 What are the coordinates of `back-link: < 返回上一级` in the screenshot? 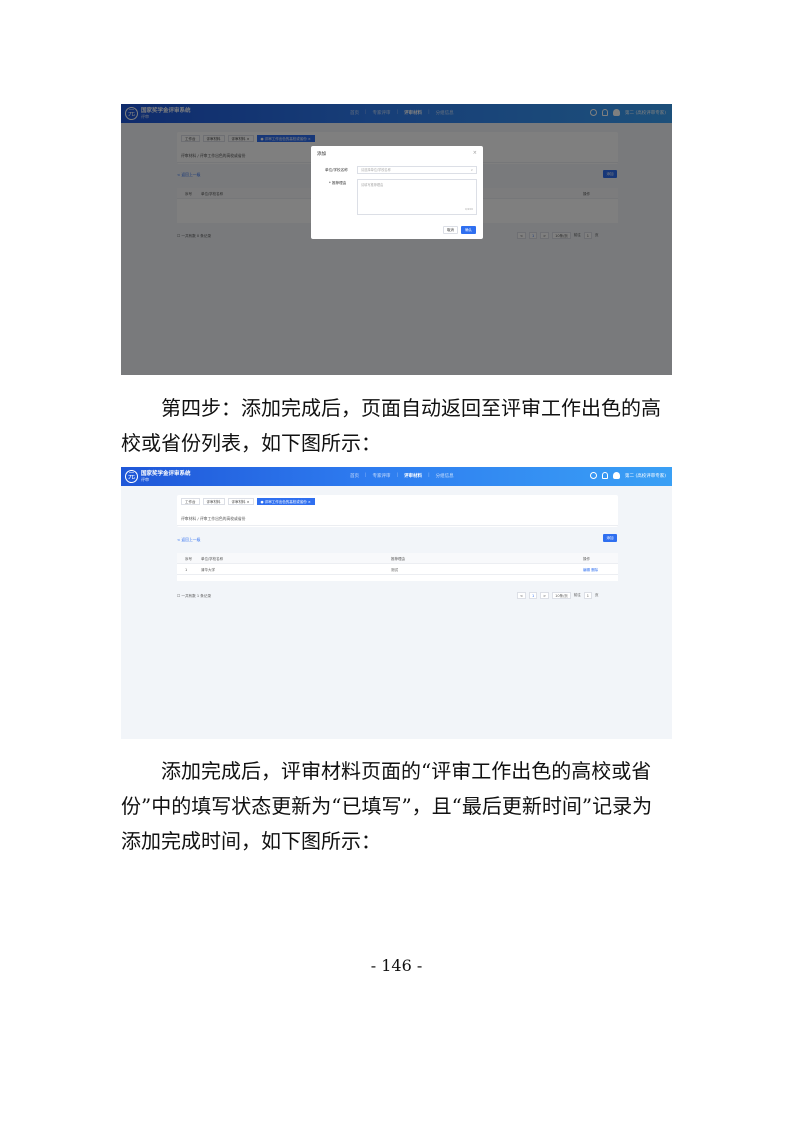 It's located at (188, 540).